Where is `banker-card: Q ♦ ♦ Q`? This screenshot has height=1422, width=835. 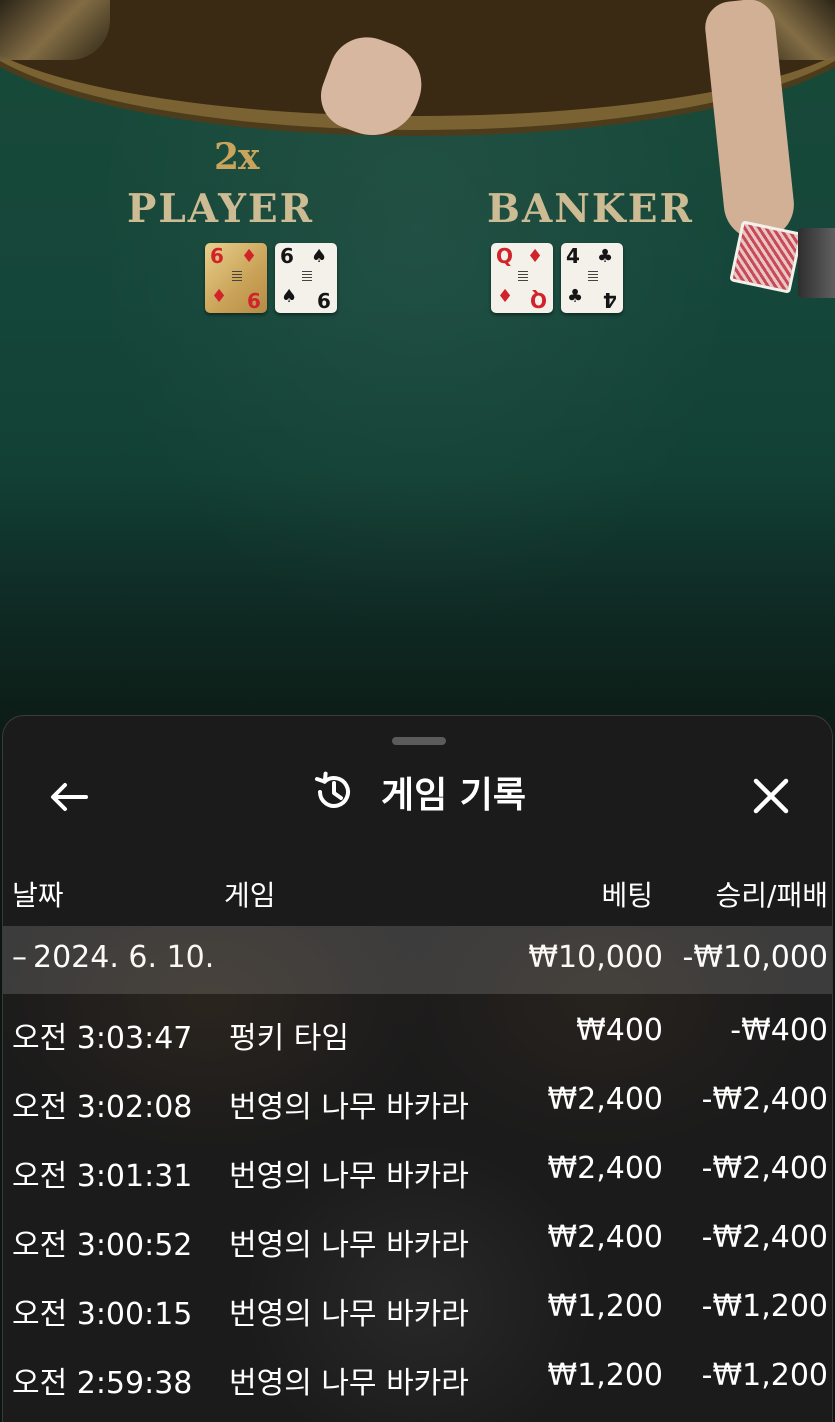 banker-card: Q ♦ ♦ Q is located at coordinates (522, 278).